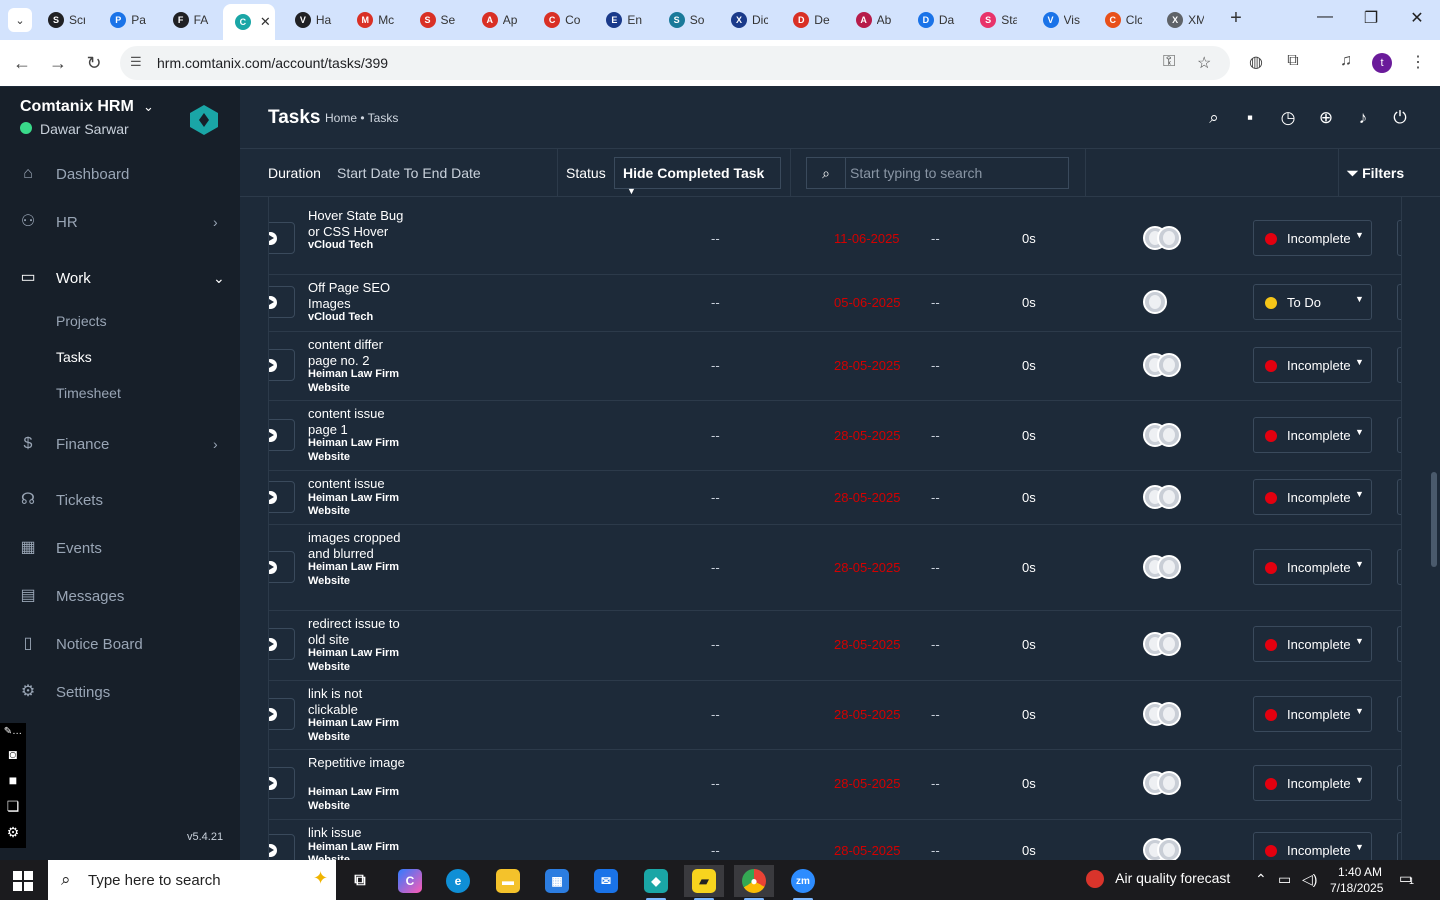 This screenshot has height=900, width=1440. I want to click on sidebar-item-settings: ⚙ Settings, so click(120, 692).